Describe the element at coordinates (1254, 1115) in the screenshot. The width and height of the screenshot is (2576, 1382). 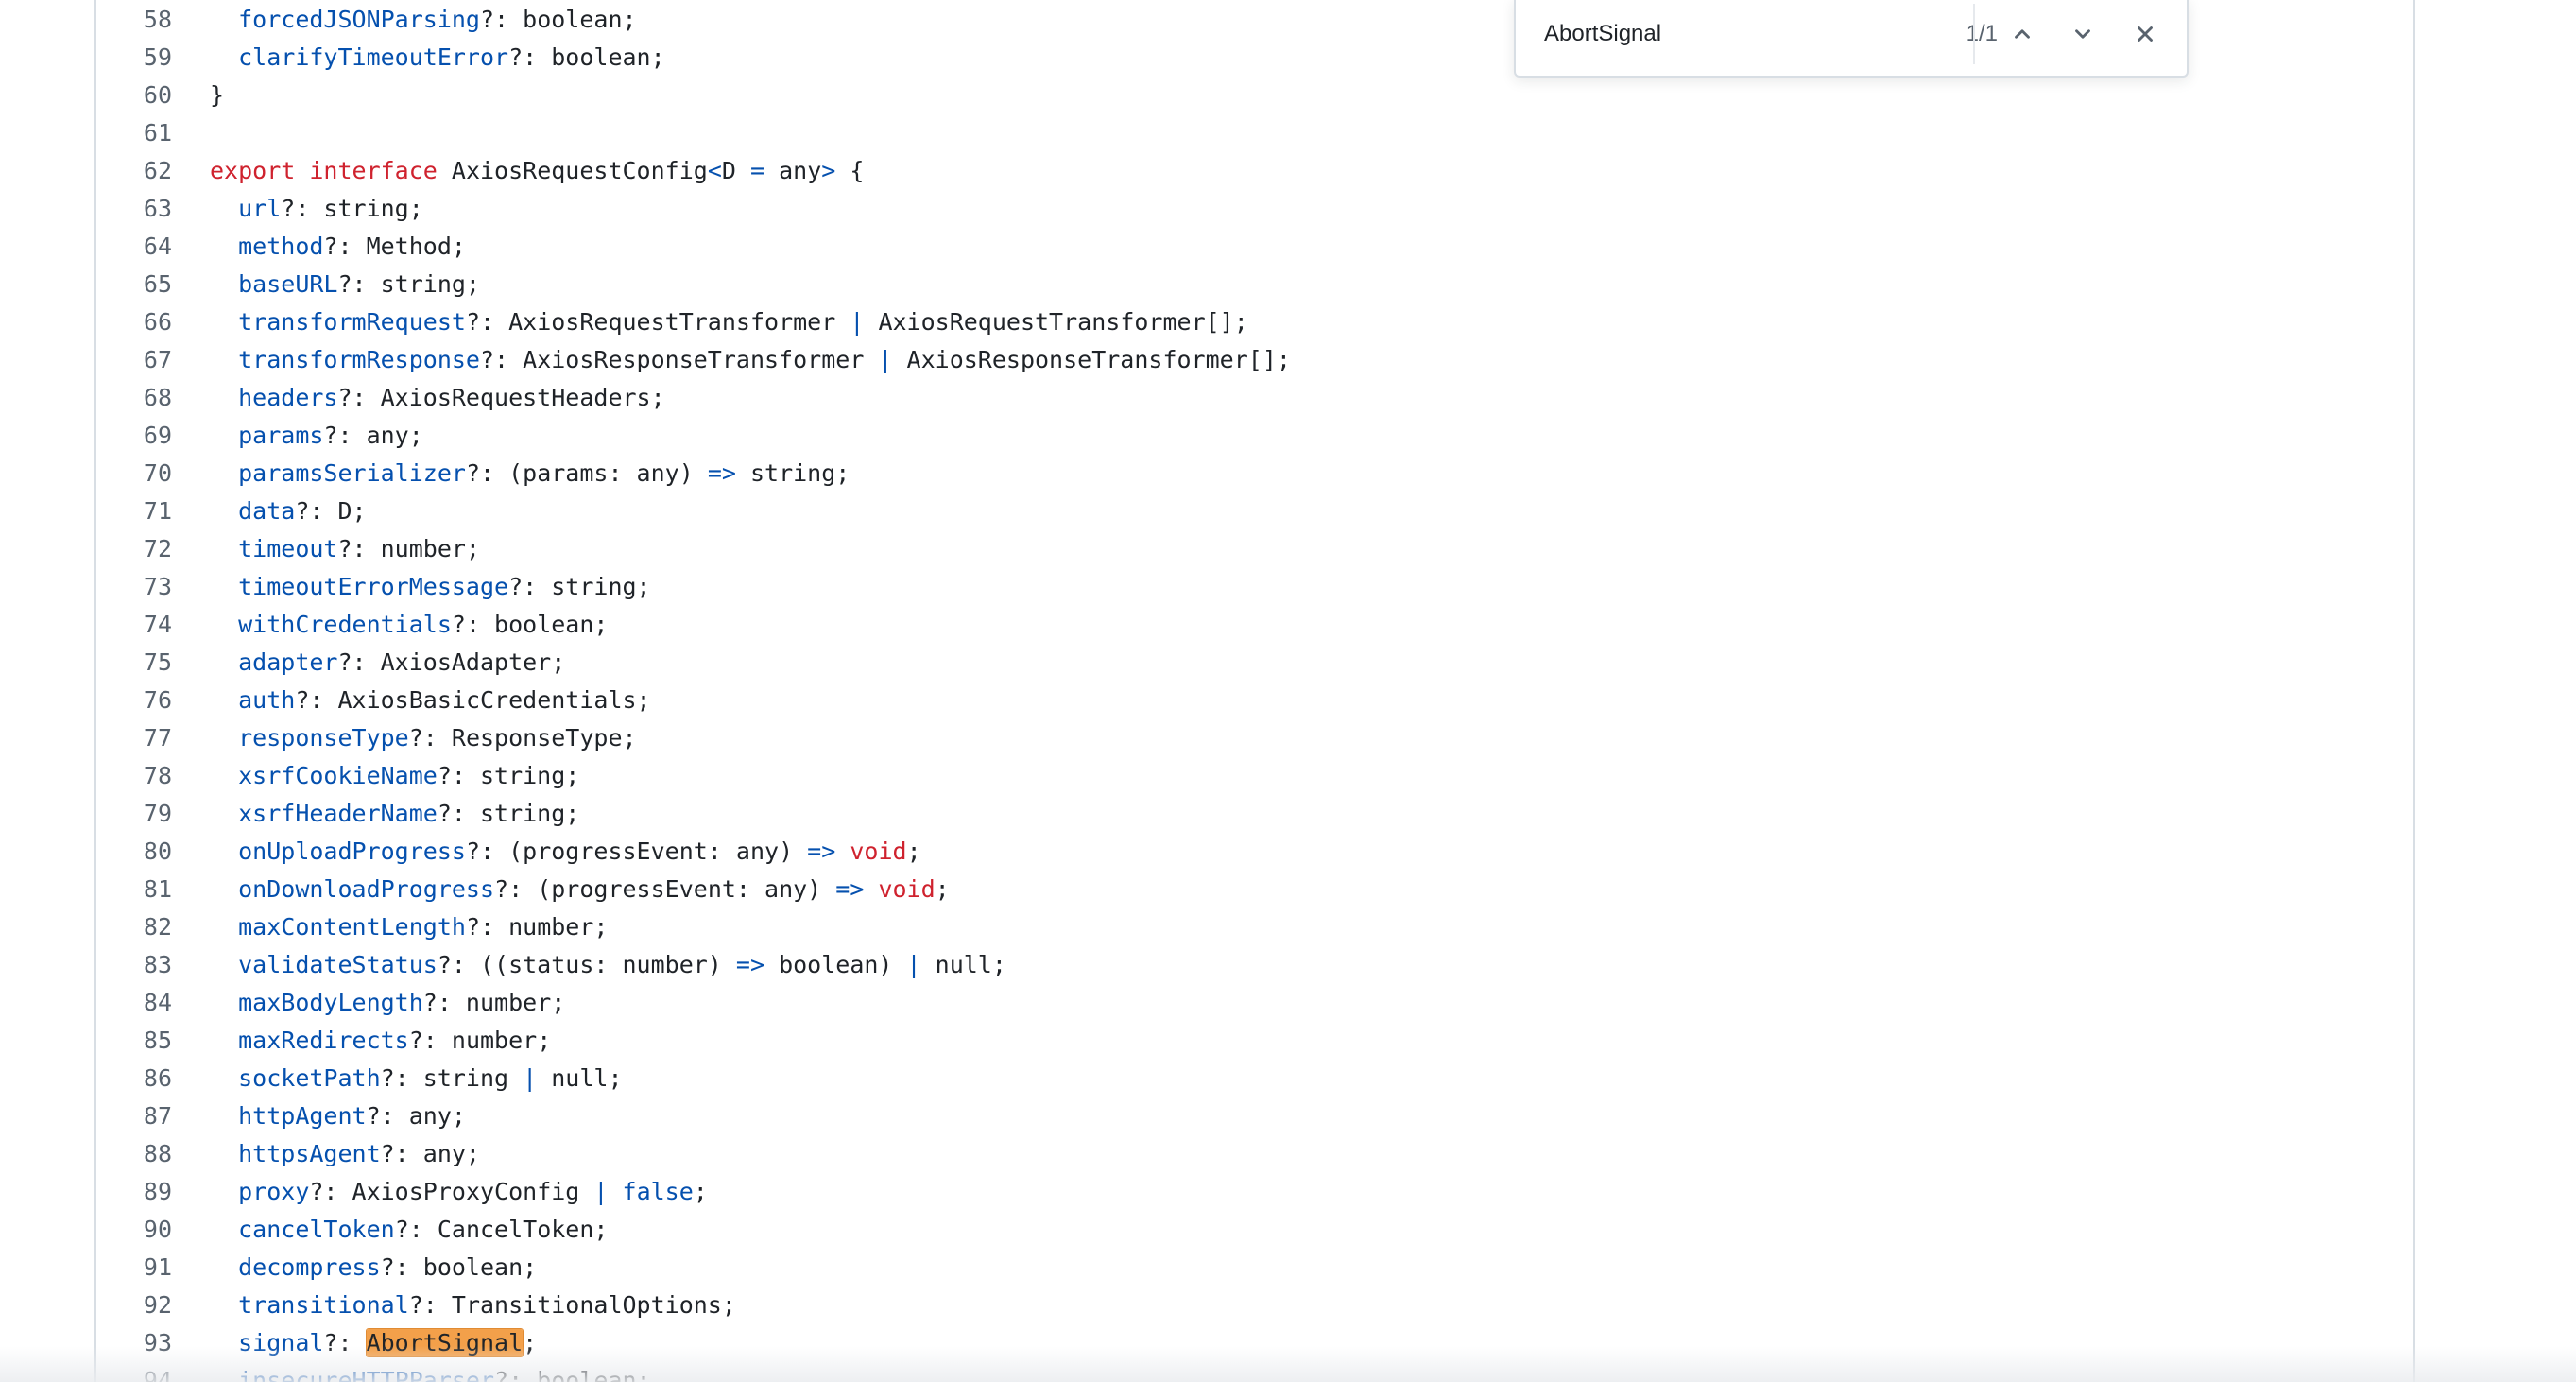
I see `code-line: 87 httpAgent?: any;` at that location.